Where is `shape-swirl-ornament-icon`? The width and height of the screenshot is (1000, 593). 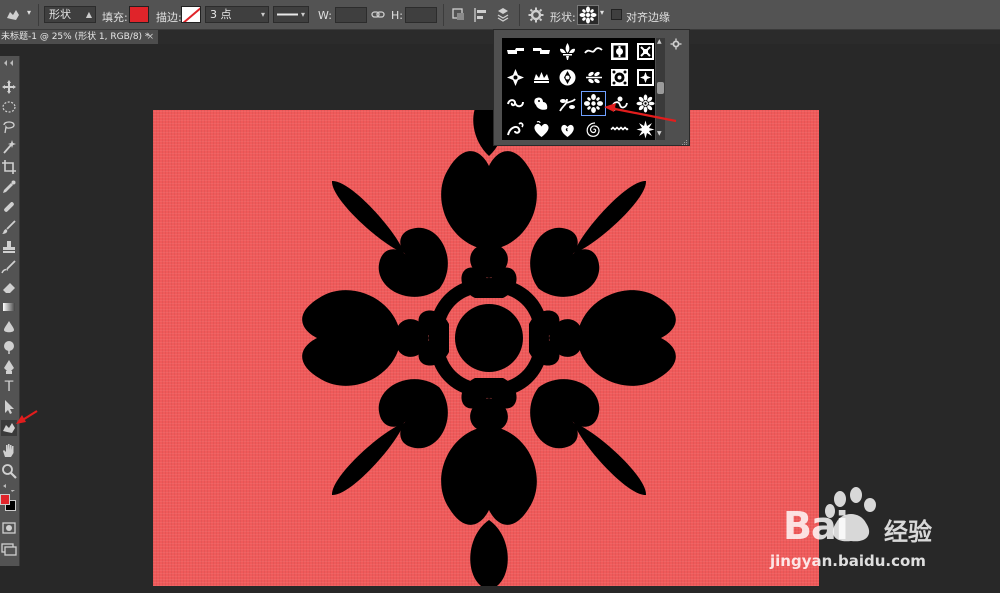
shape-swirl-ornament-icon is located at coordinates (515, 129).